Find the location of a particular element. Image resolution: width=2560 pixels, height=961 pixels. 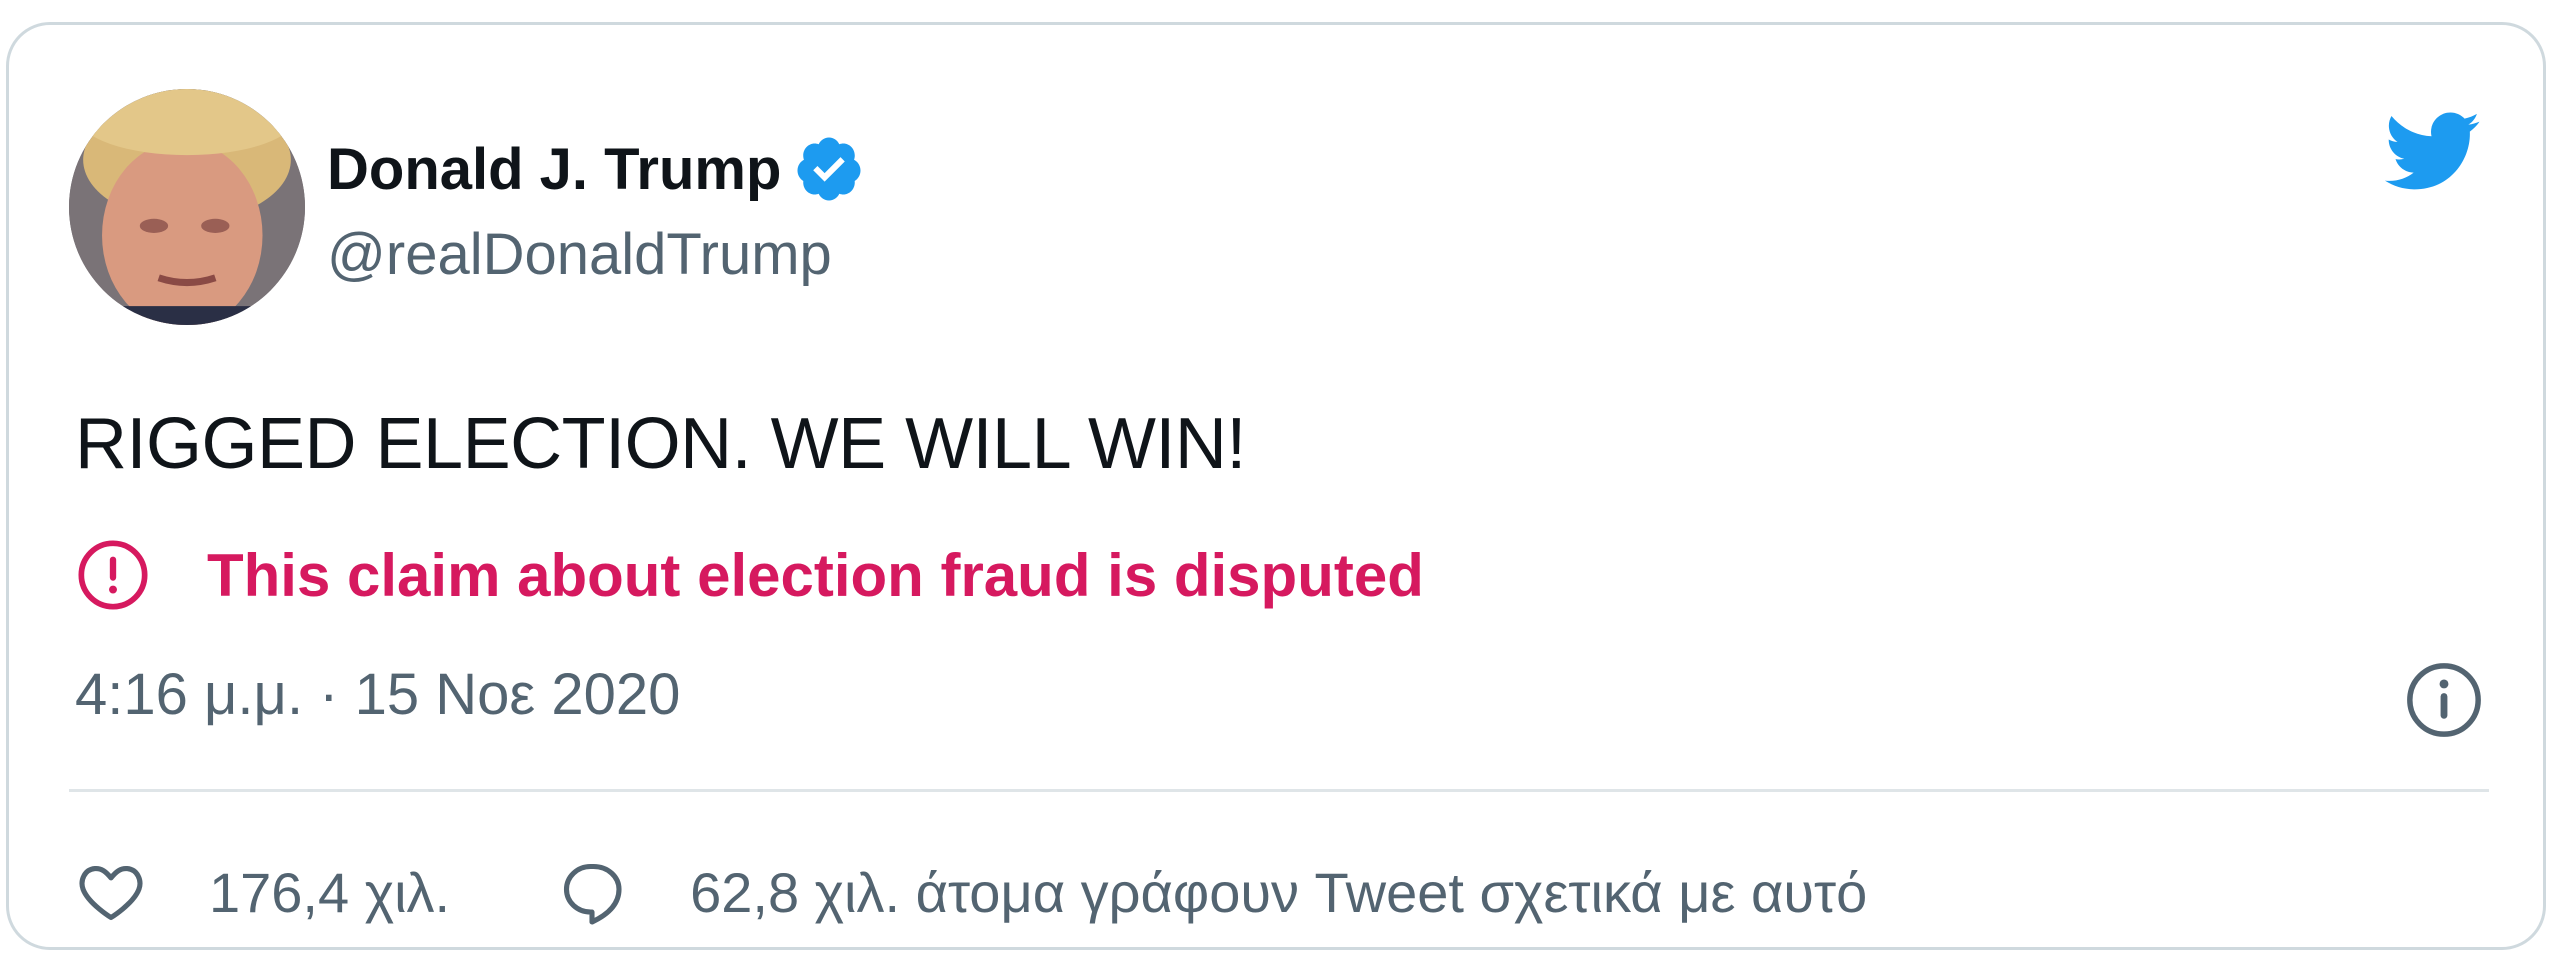

avatar is located at coordinates (187, 207).